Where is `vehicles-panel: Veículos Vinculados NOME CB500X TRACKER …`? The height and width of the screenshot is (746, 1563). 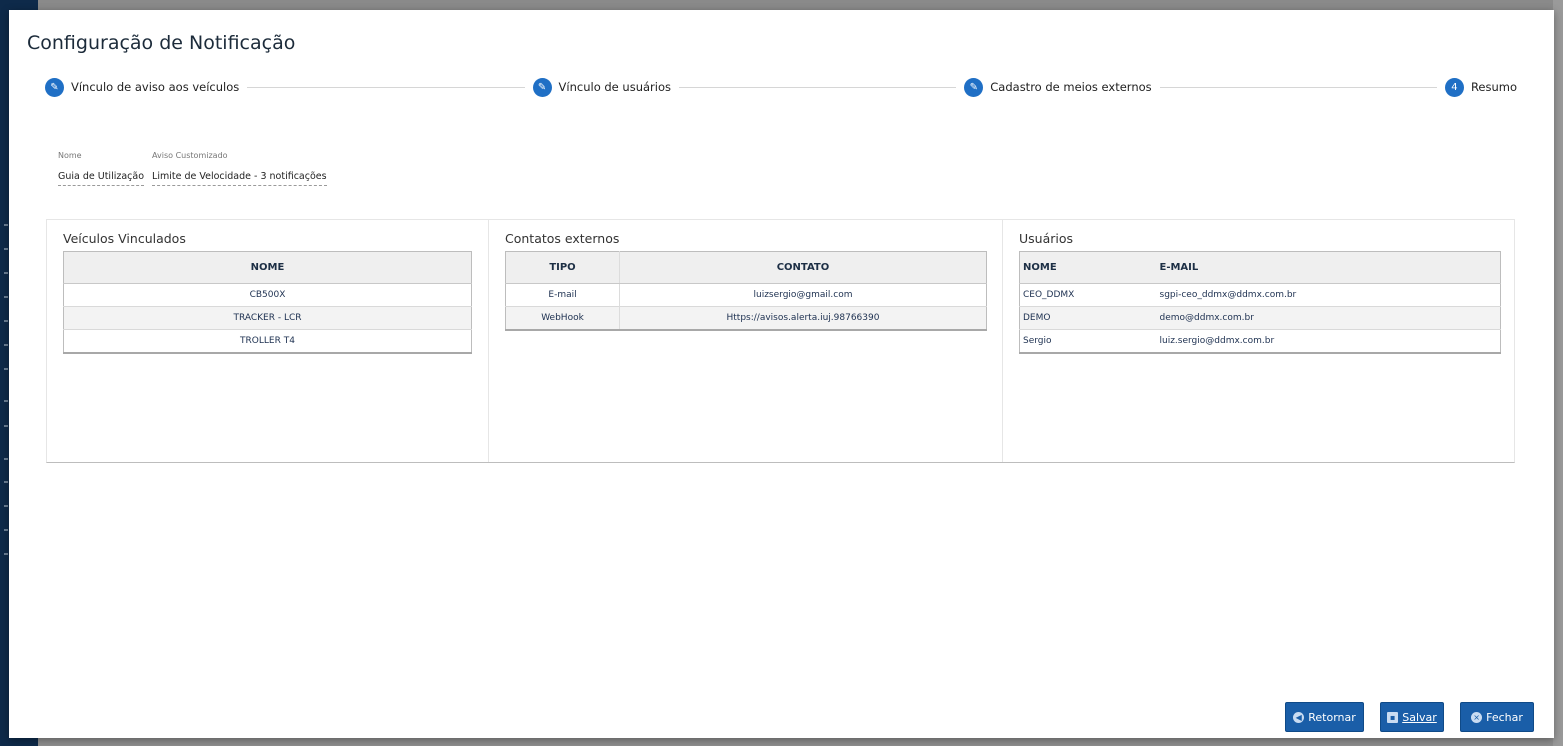
vehicles-panel: Veículos Vinculados NOME CB500X TRACKER … is located at coordinates (267, 341).